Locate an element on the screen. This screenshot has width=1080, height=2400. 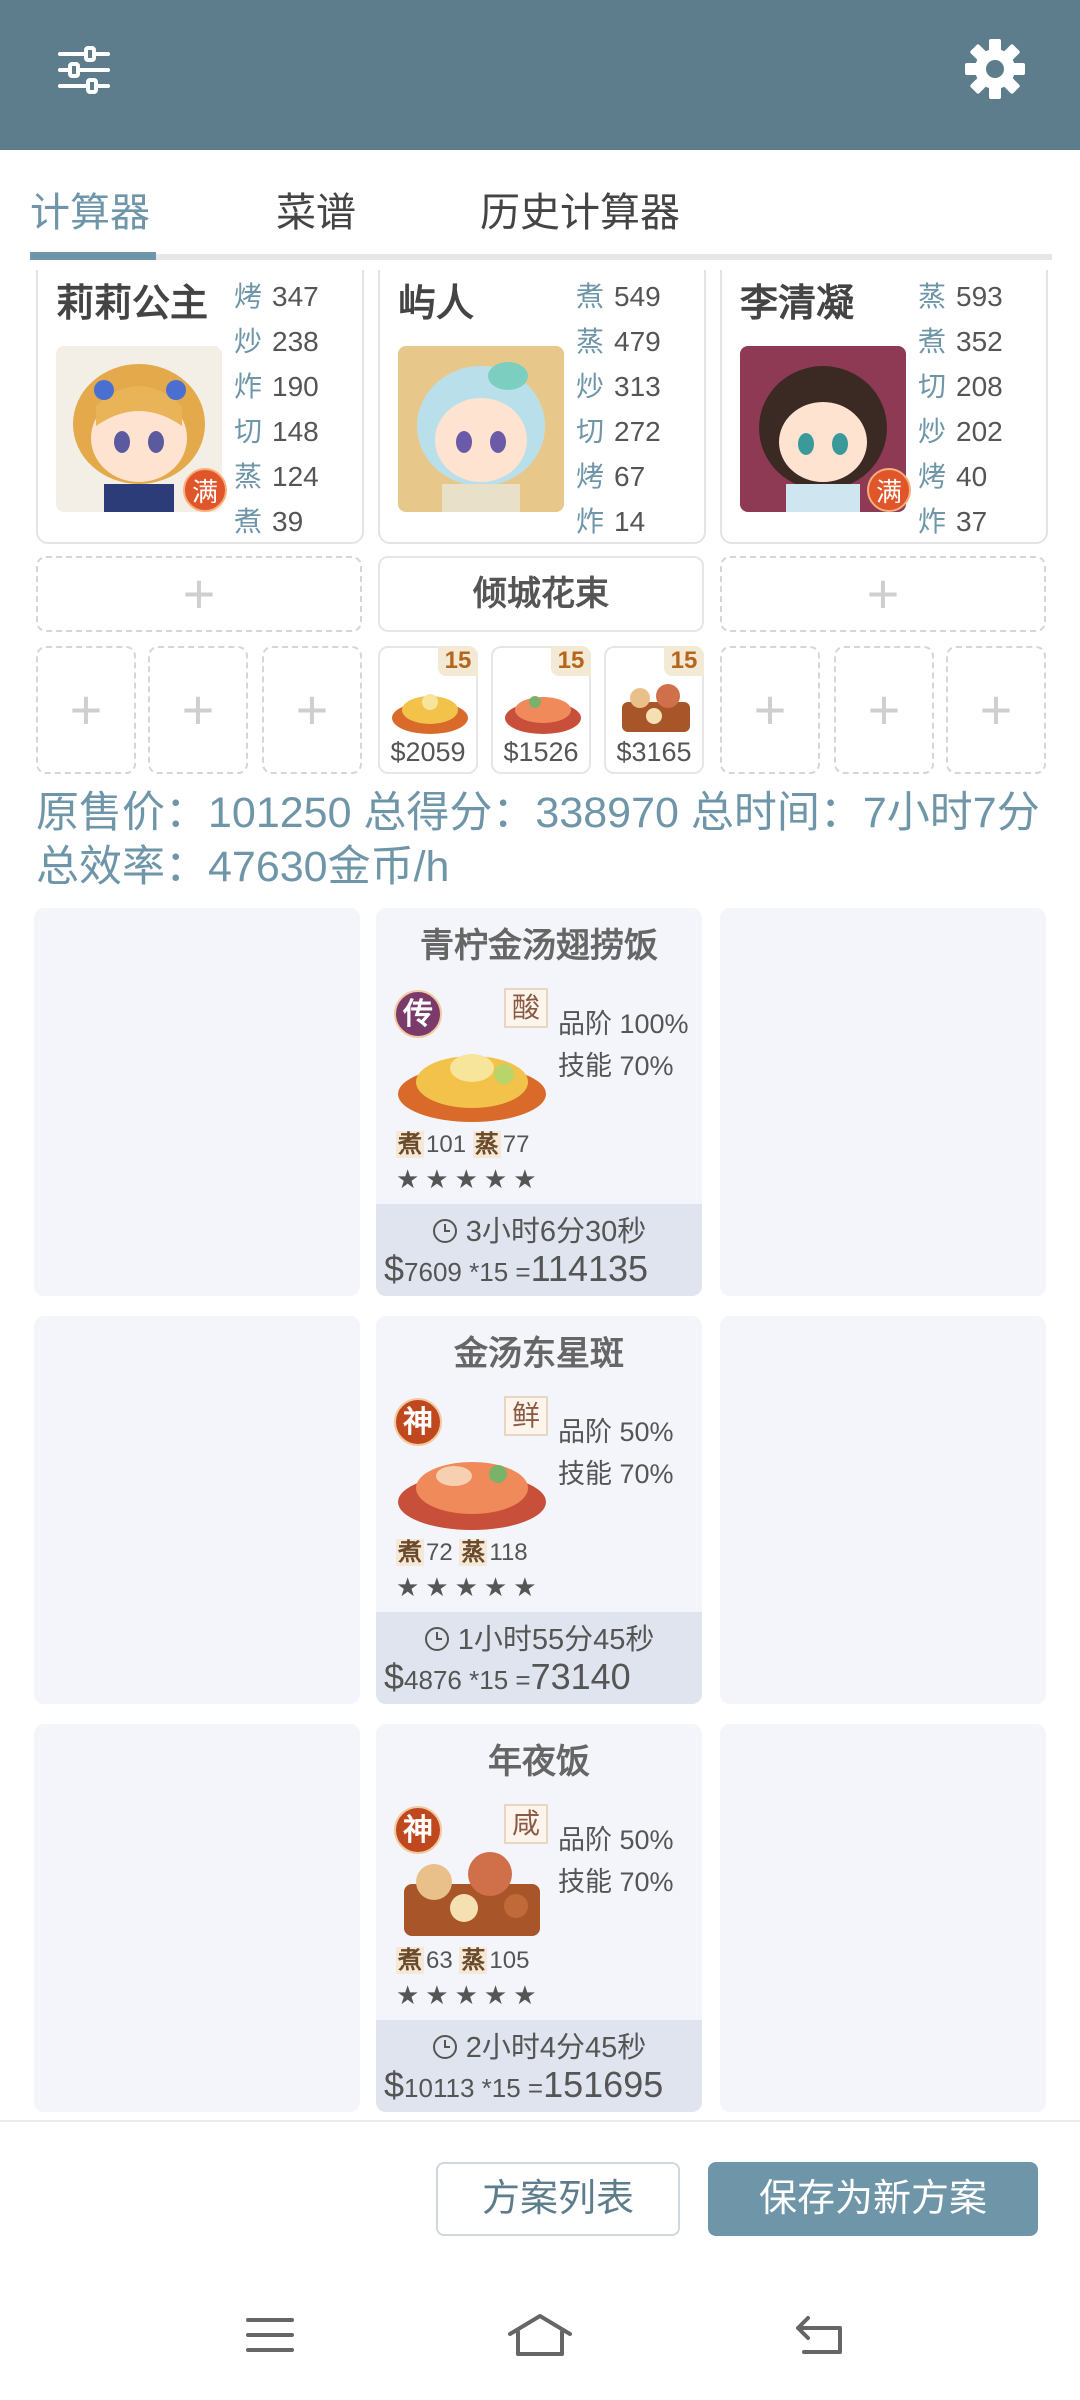
tab-active-indicator is located at coordinates (93, 256).